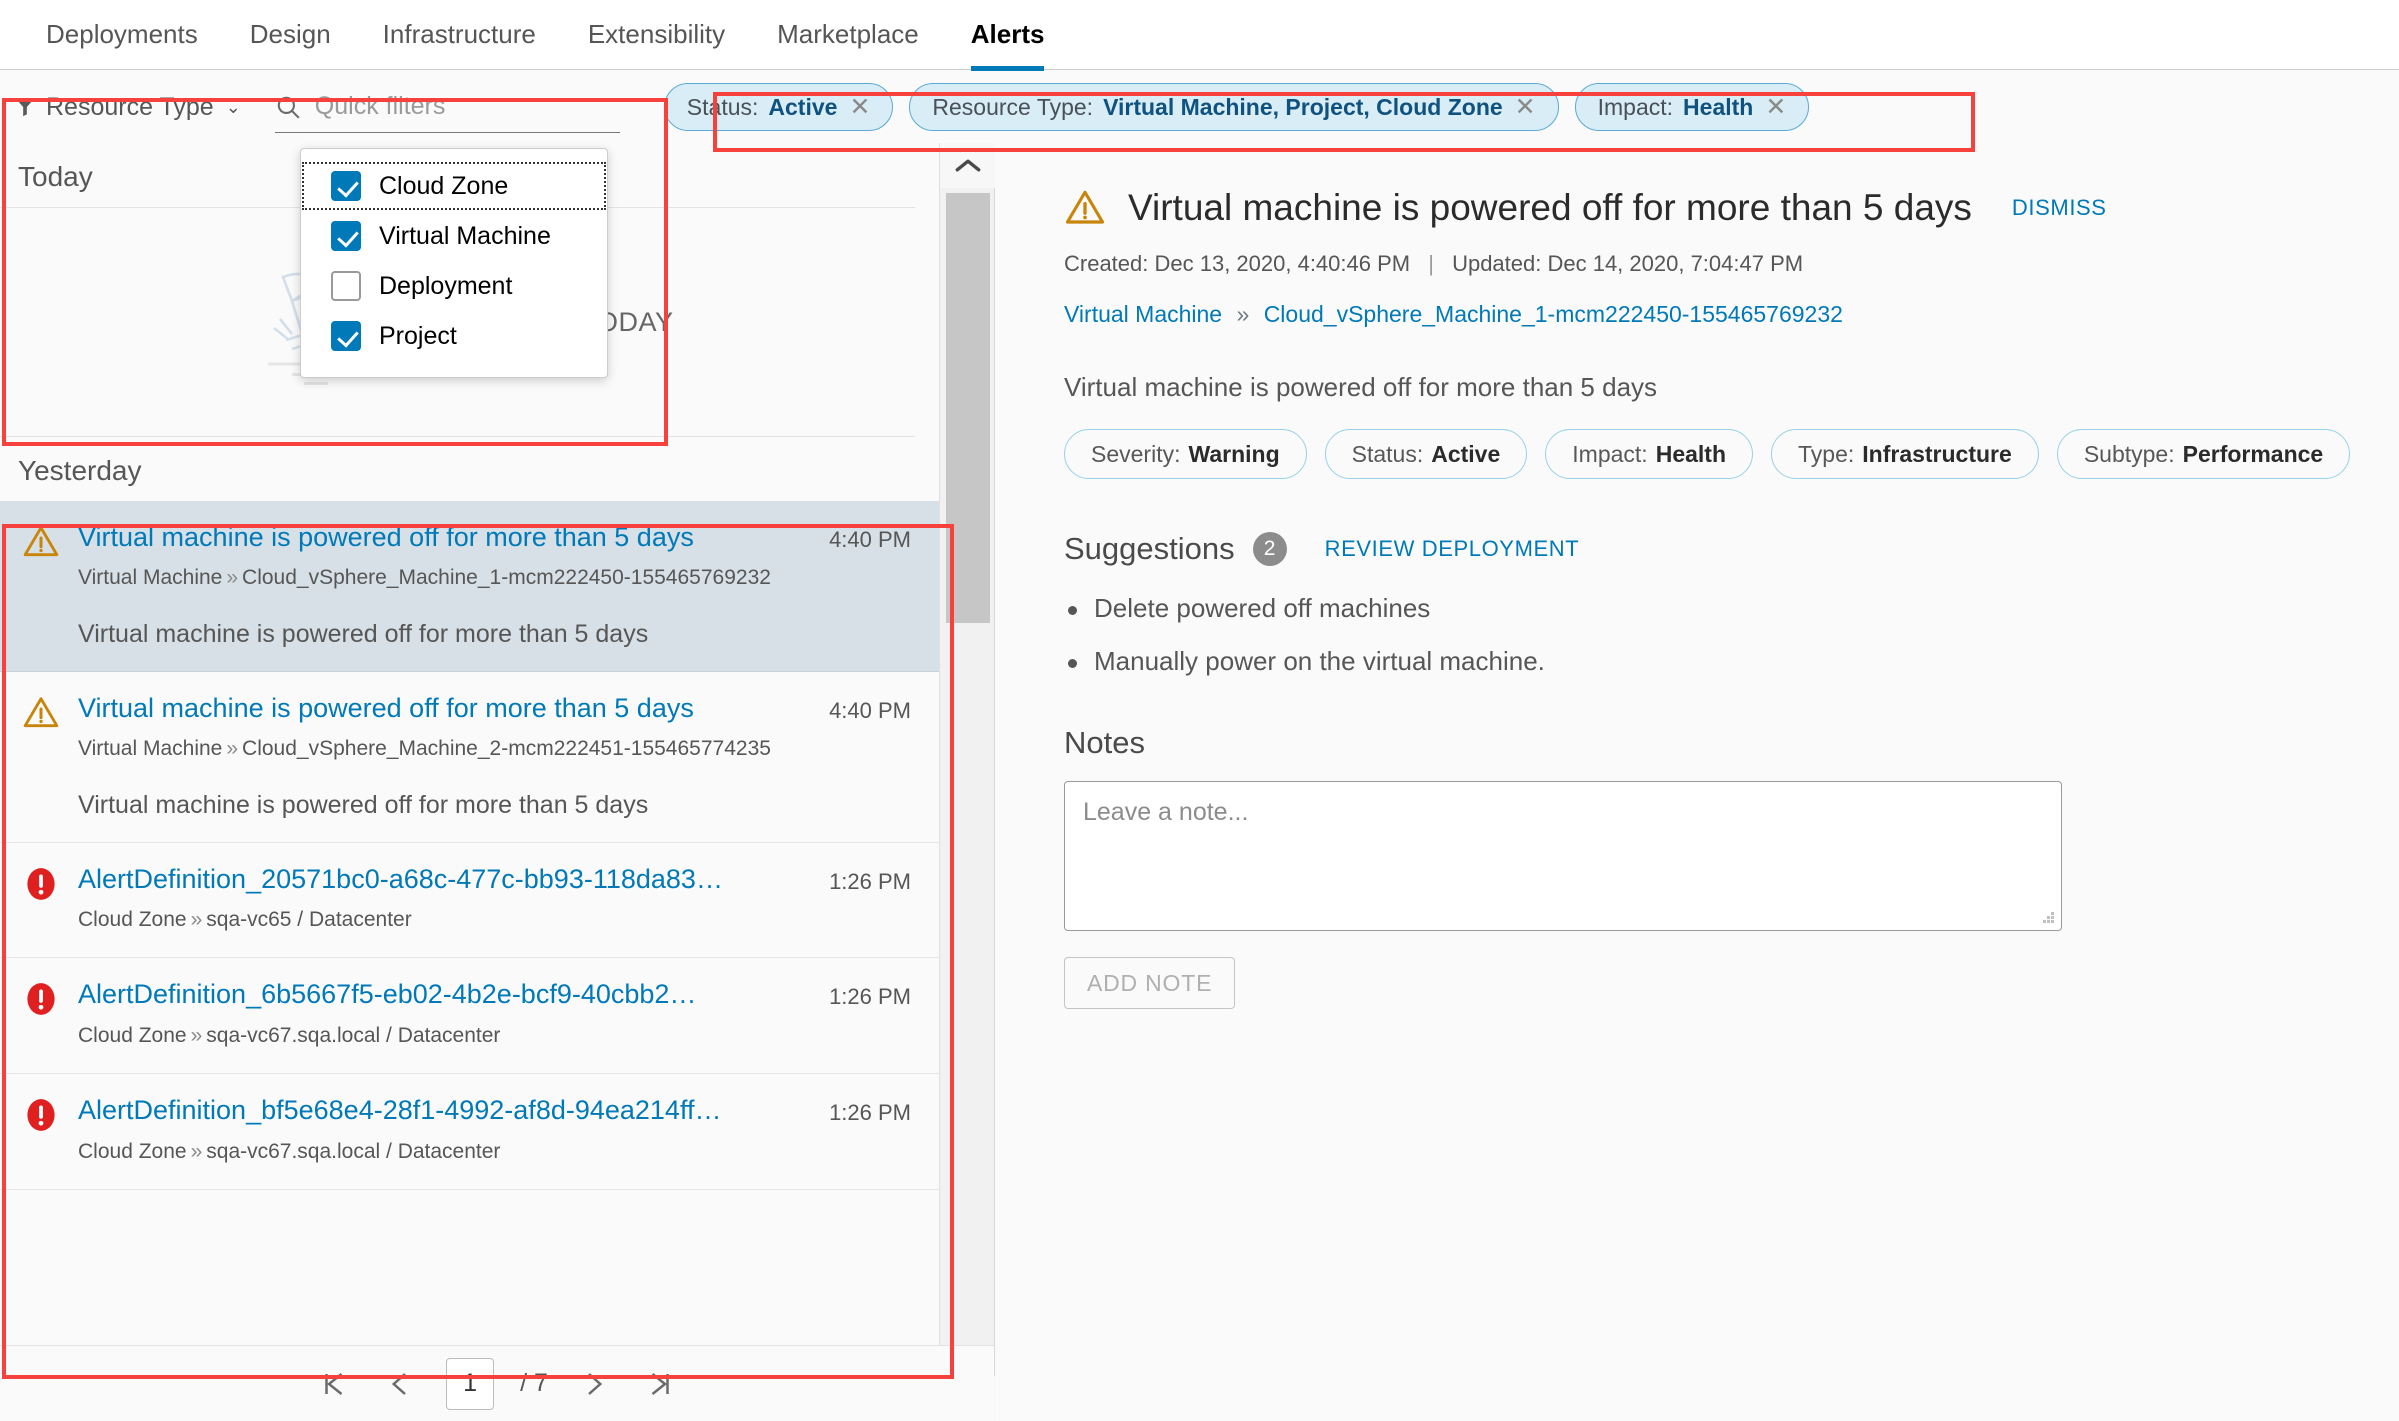 Image resolution: width=2399 pixels, height=1421 pixels. I want to click on group-title-yesterday: Yesterday, so click(80, 470).